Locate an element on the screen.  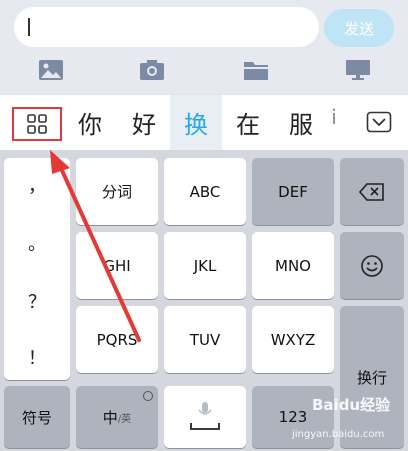
key-sublabel: /英 is located at coordinates (124, 419).